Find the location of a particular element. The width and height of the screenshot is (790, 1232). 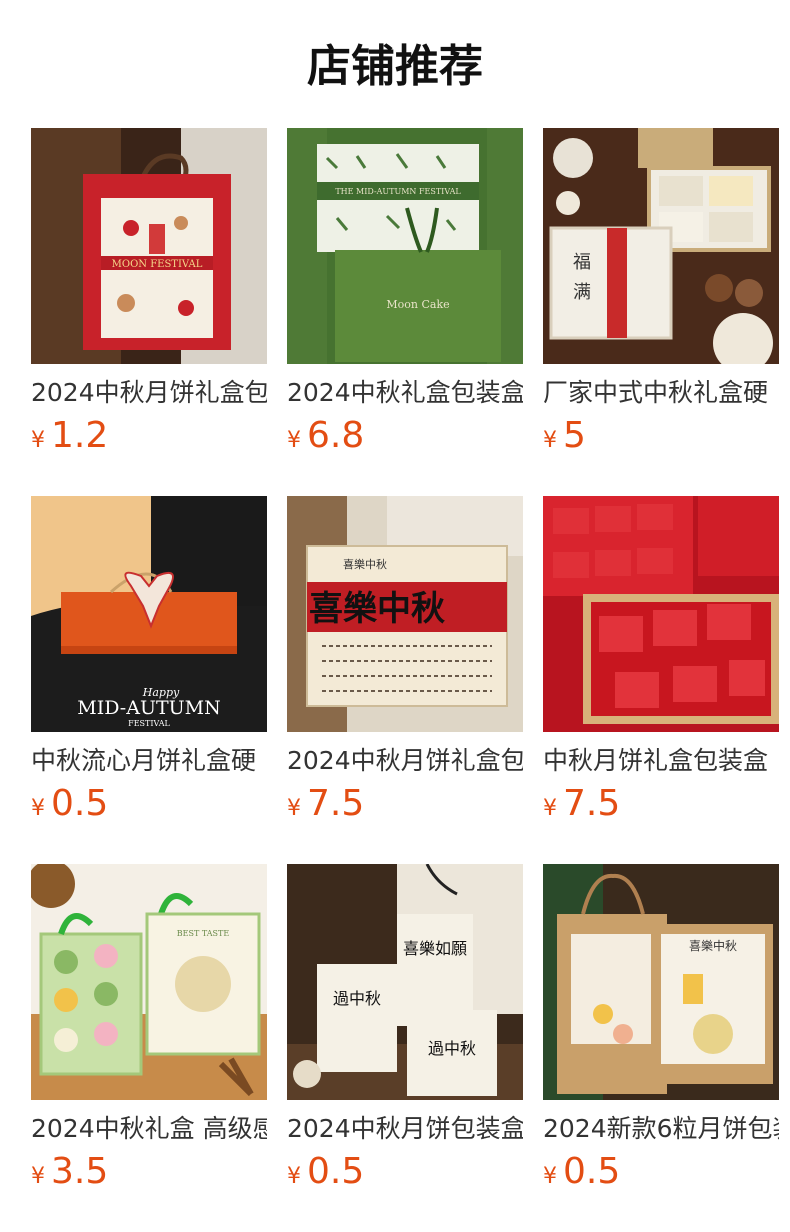

product-price: ¥1.2 is located at coordinates (149, 436).